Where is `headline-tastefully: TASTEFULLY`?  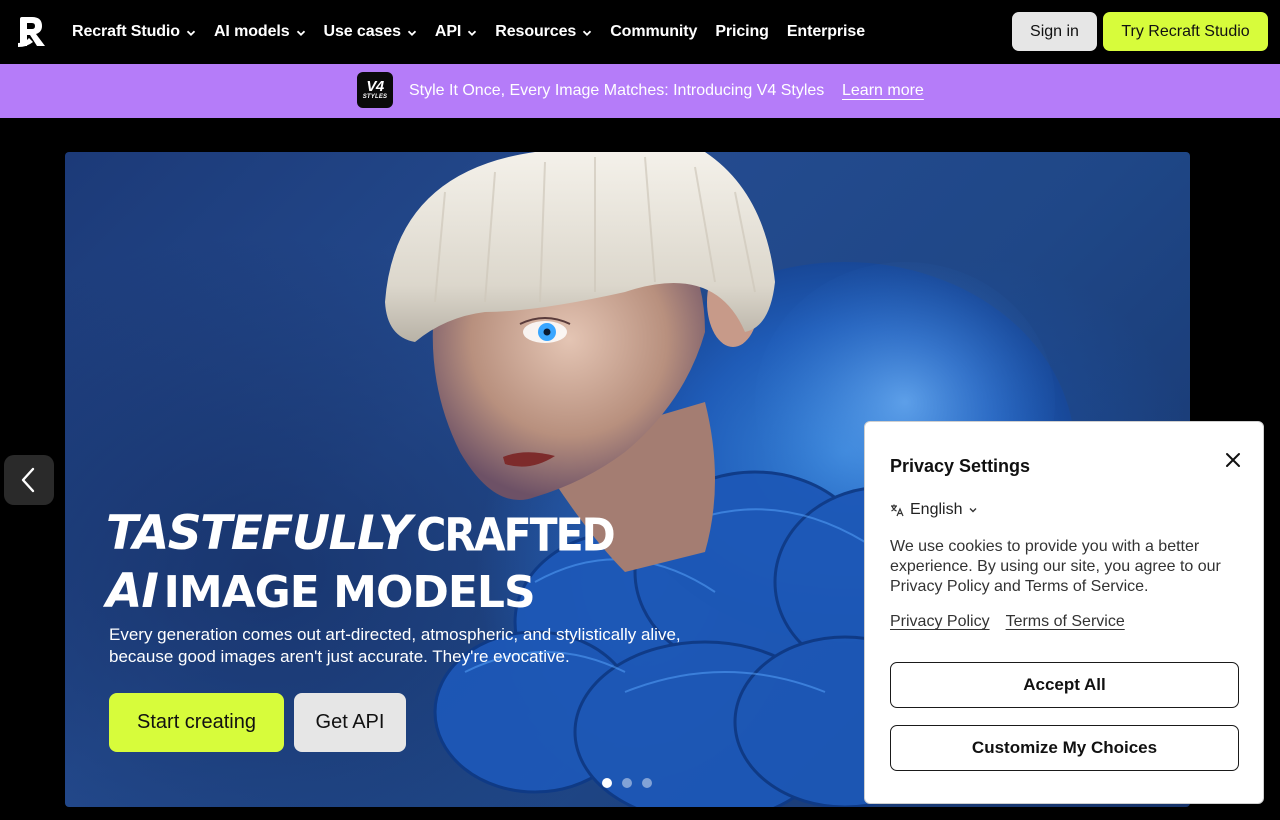
headline-tastefully: TASTEFULLY is located at coordinates (259, 533).